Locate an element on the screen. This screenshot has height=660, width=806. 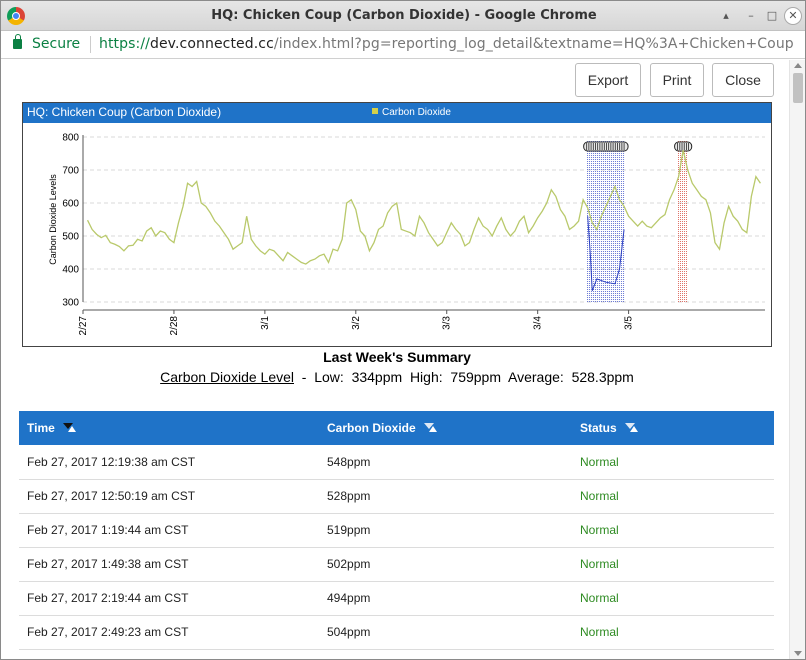
window-close-icon: ✕ is located at coordinates (793, 16).